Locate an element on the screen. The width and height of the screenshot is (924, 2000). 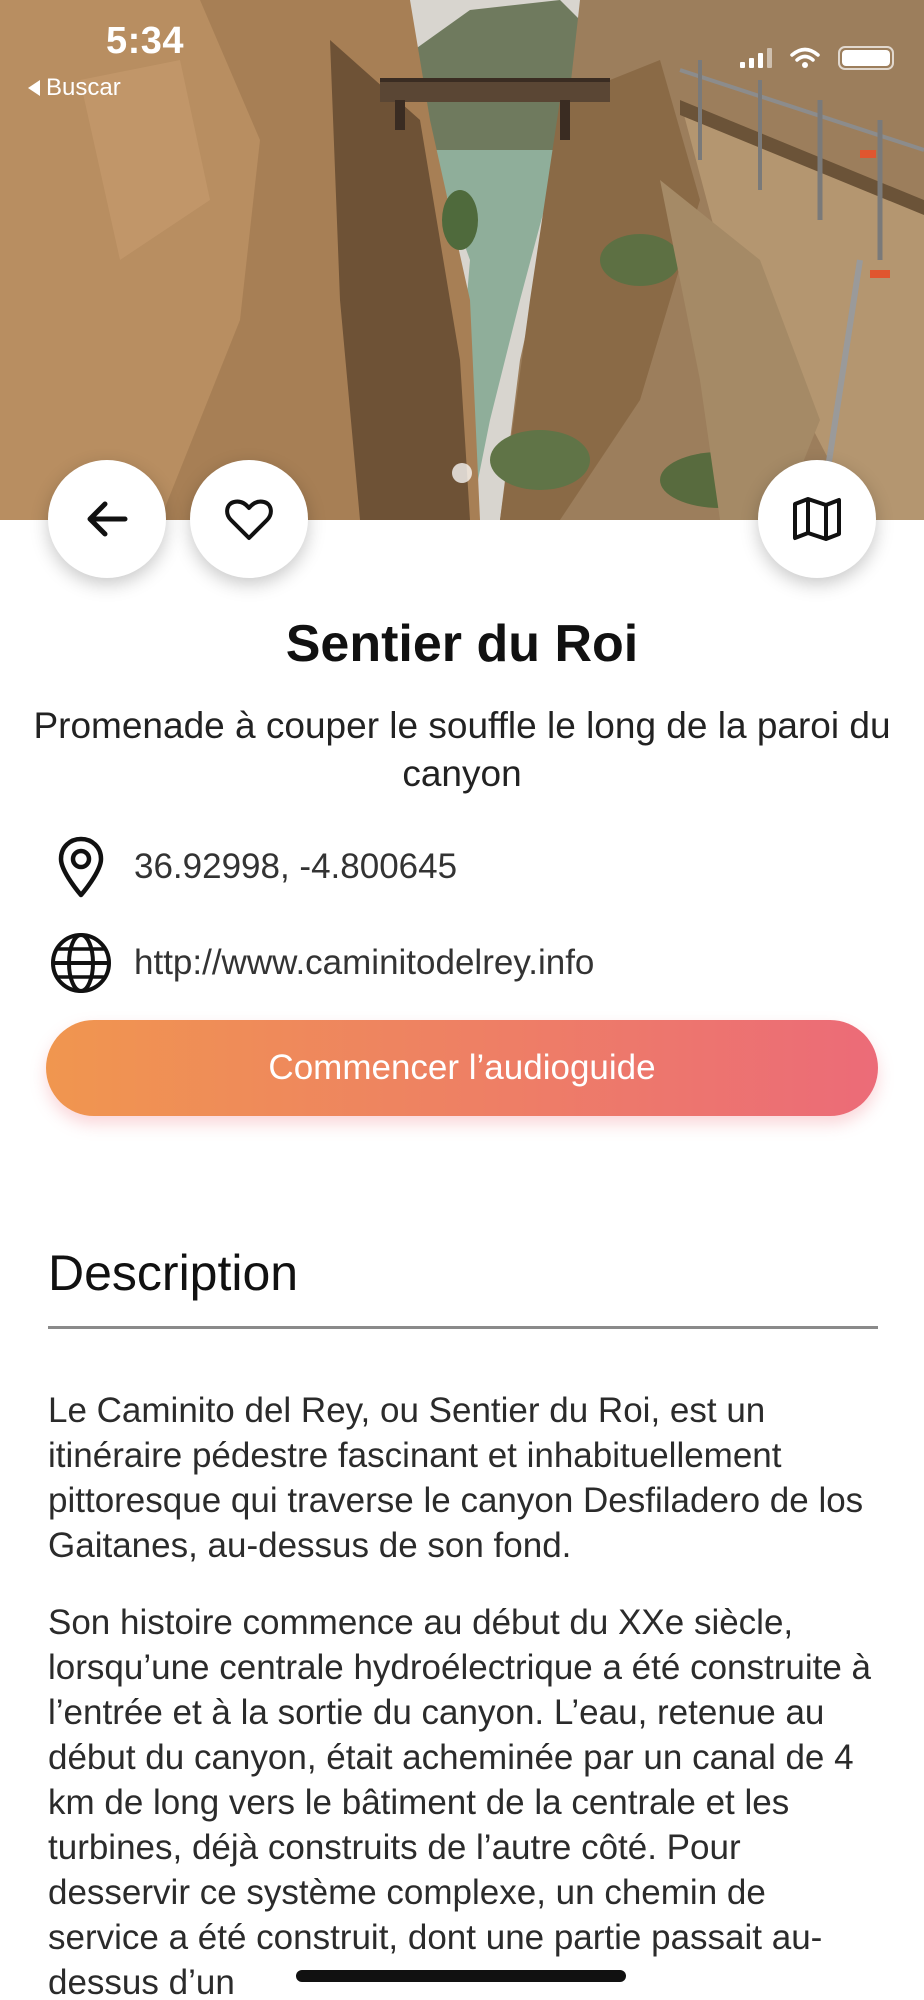
arrow-left-icon is located at coordinates (107, 519).